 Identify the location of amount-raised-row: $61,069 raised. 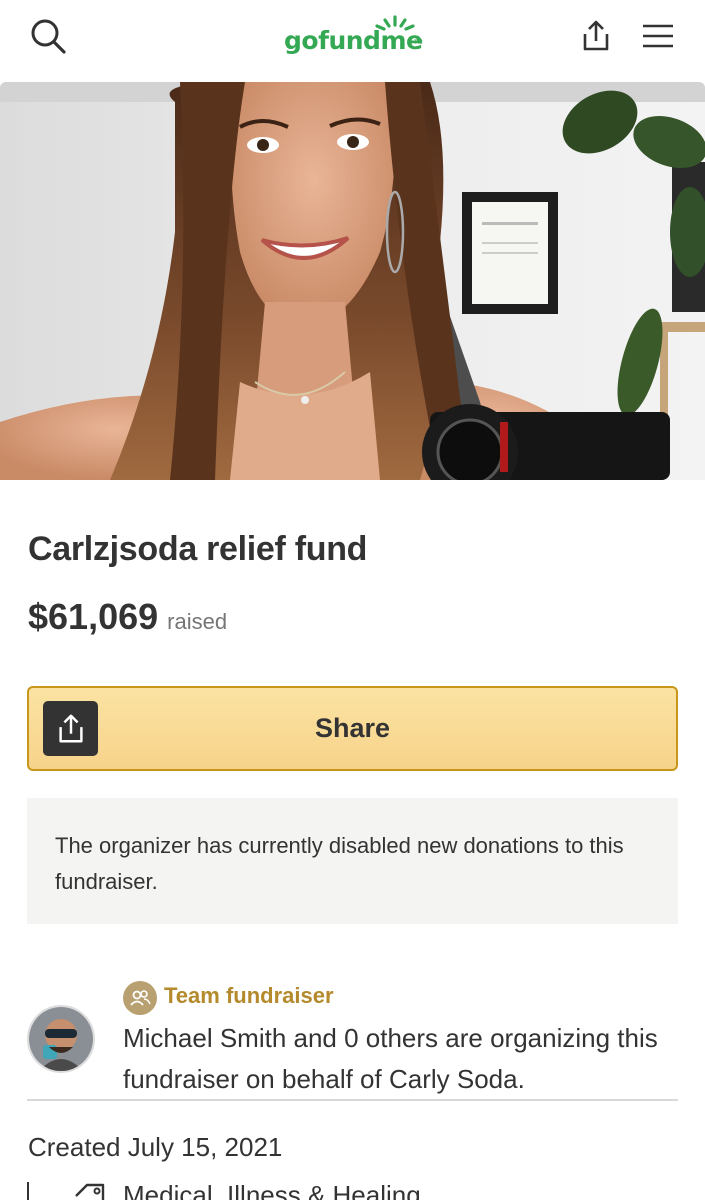
(127, 617).